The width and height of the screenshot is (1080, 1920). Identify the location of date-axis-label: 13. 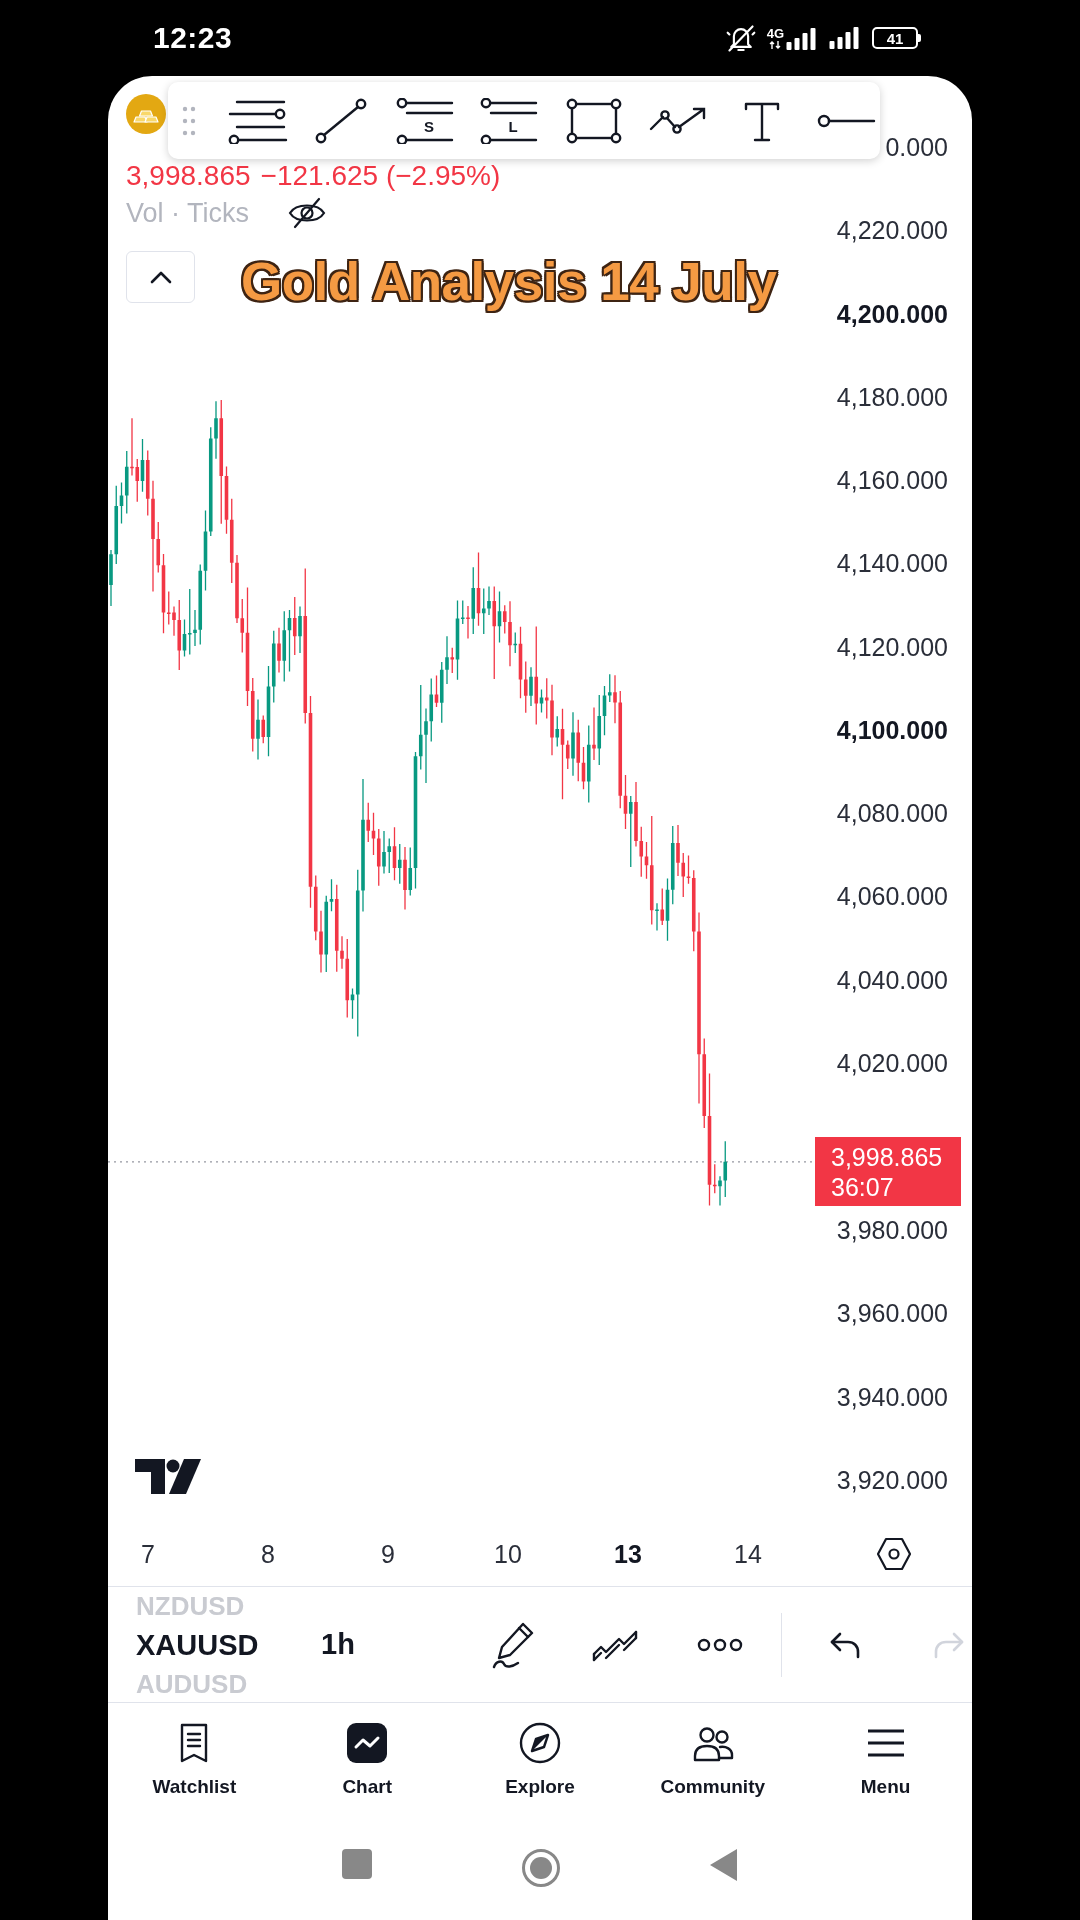
(628, 1554).